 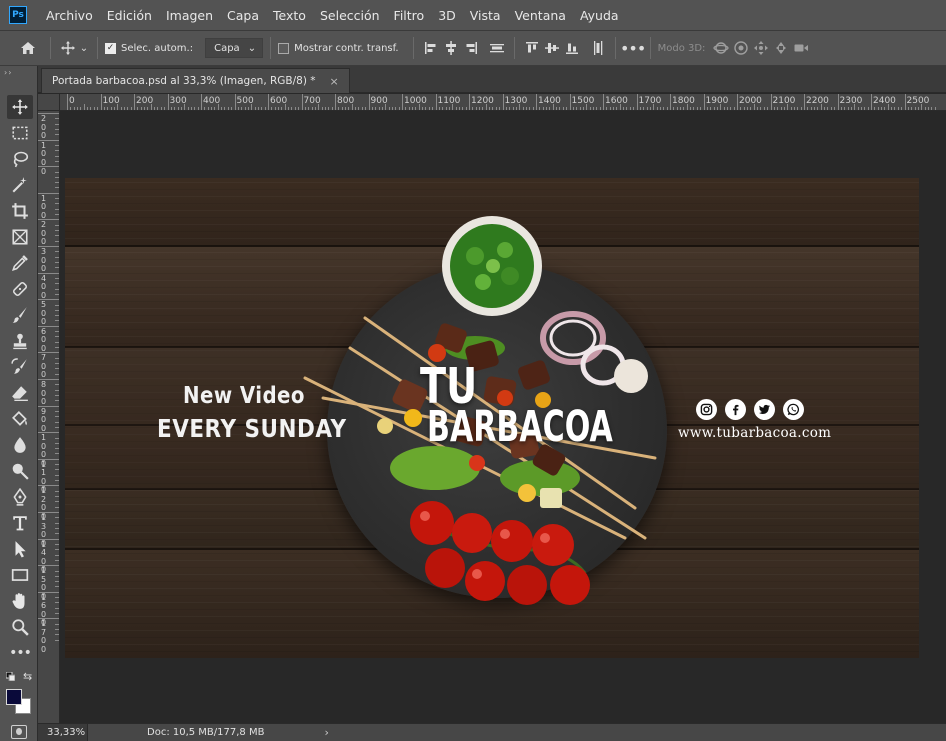 I want to click on layer-select-dropdown: Capa ⌄, so click(x=234, y=48).